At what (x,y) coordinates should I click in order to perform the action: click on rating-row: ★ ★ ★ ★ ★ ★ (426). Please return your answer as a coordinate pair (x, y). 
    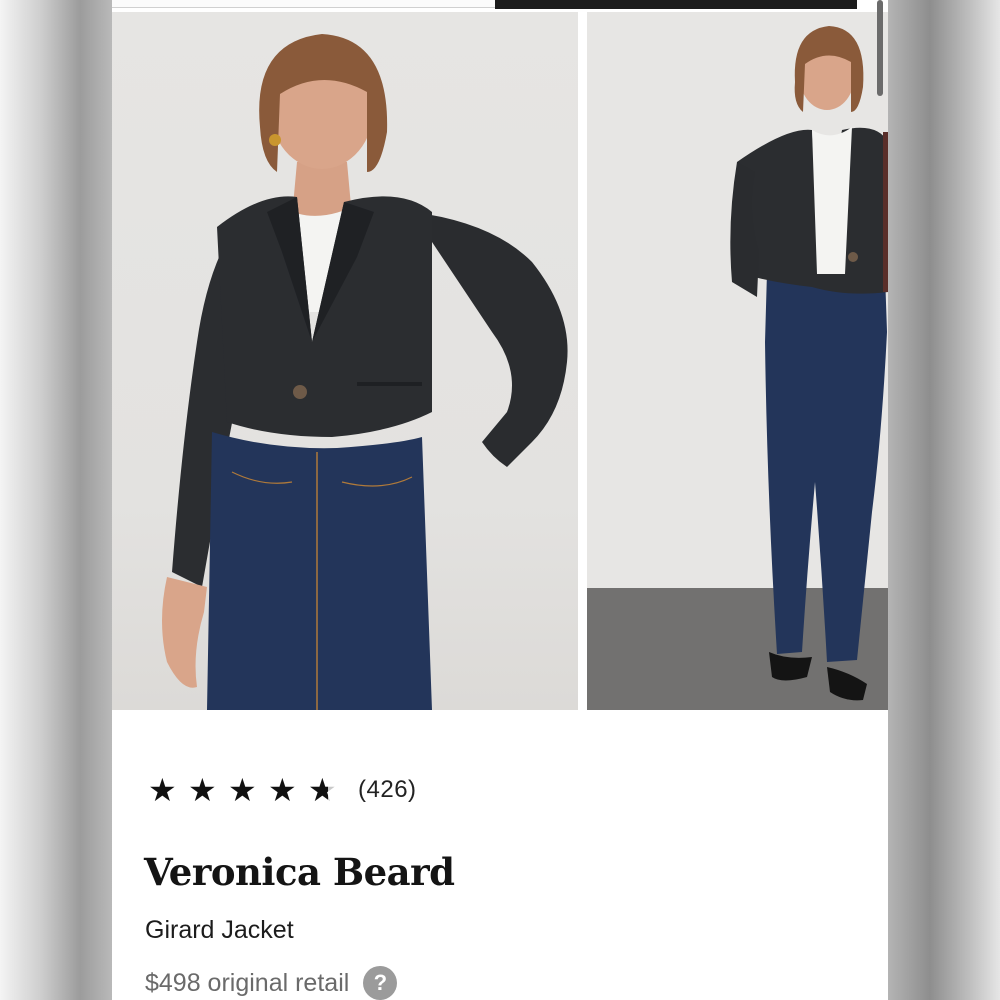
    Looking at the image, I should click on (282, 790).